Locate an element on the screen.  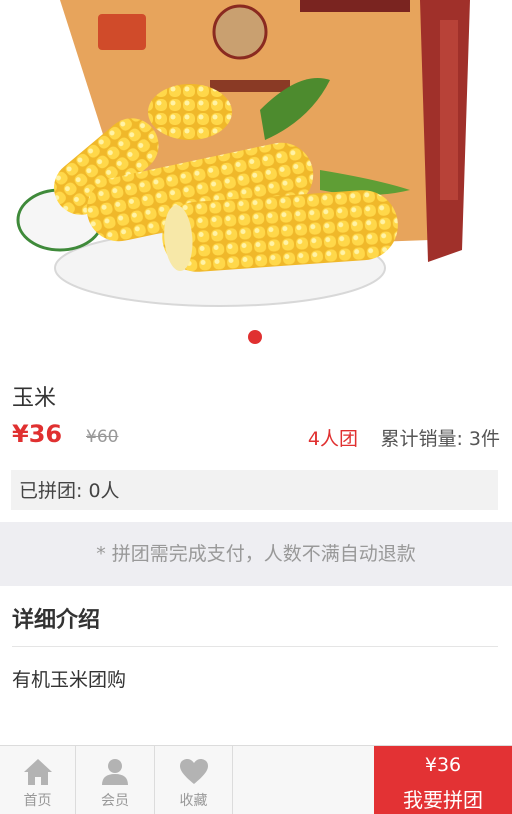
original-price: ¥60 is located at coordinates (102, 437).